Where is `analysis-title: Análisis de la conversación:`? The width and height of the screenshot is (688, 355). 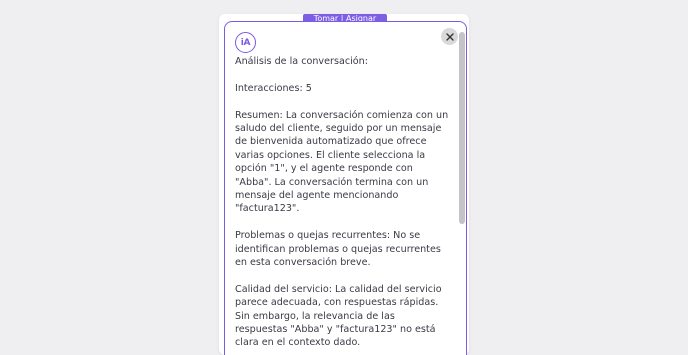 analysis-title: Análisis de la conversación: is located at coordinates (301, 61).